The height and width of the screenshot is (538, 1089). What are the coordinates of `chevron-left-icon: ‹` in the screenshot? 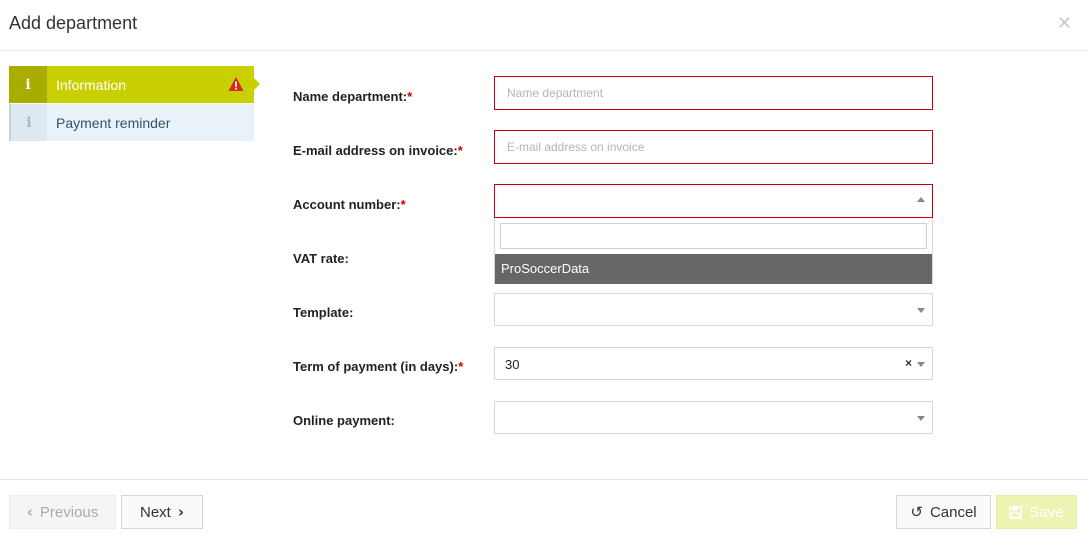 It's located at (29, 512).